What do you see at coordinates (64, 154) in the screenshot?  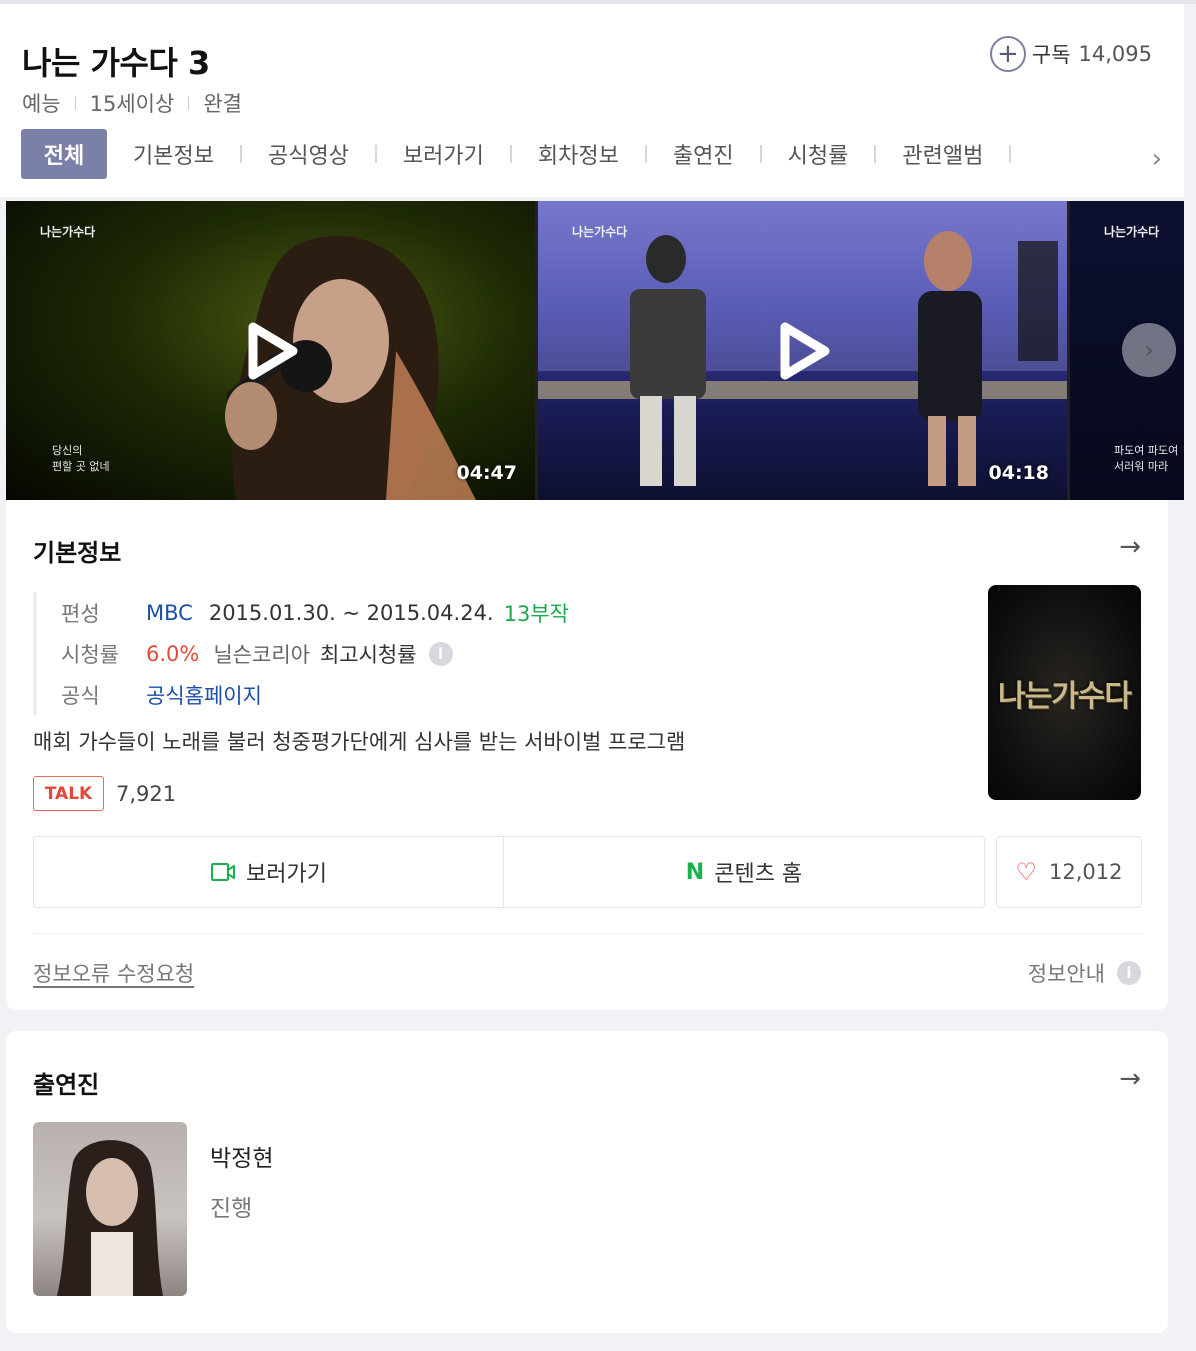 I see `tab-all: 전체` at bounding box center [64, 154].